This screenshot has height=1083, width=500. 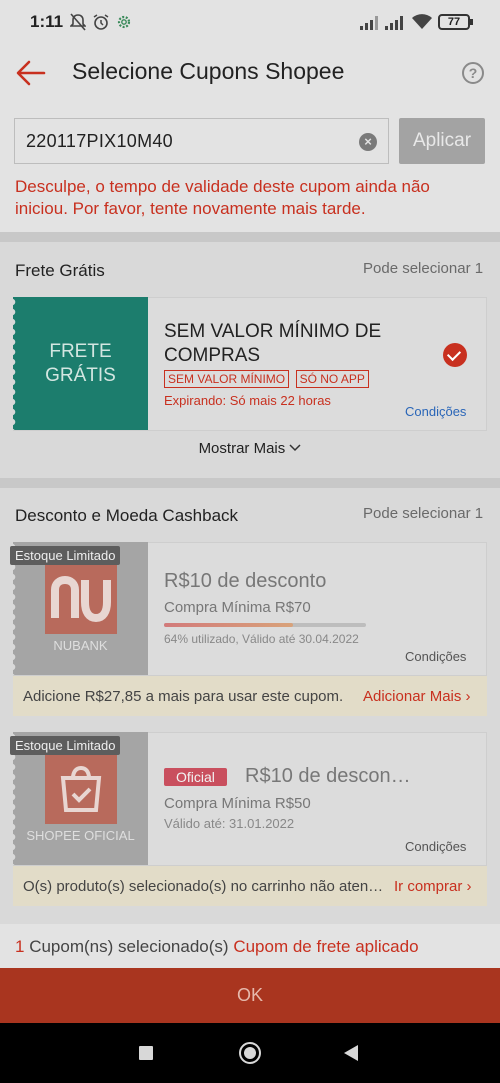 What do you see at coordinates (237, 803) in the screenshot?
I see `shopee-coupon-min: Compra Mínima R$50` at bounding box center [237, 803].